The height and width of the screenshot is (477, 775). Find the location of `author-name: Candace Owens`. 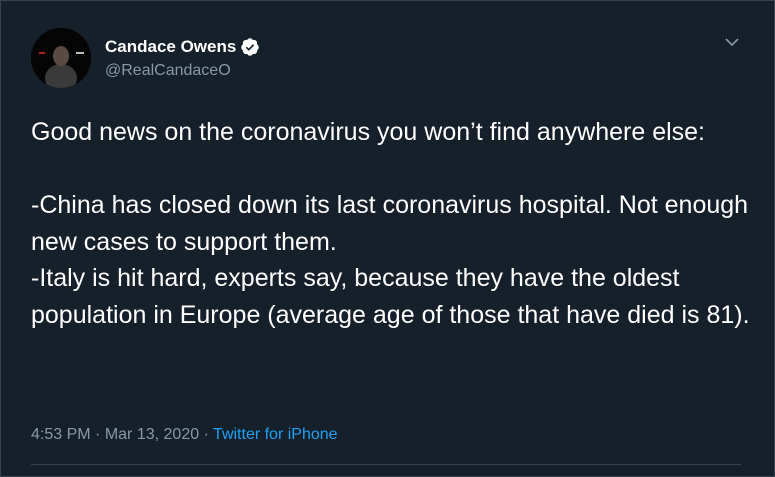

author-name: Candace Owens is located at coordinates (182, 47).